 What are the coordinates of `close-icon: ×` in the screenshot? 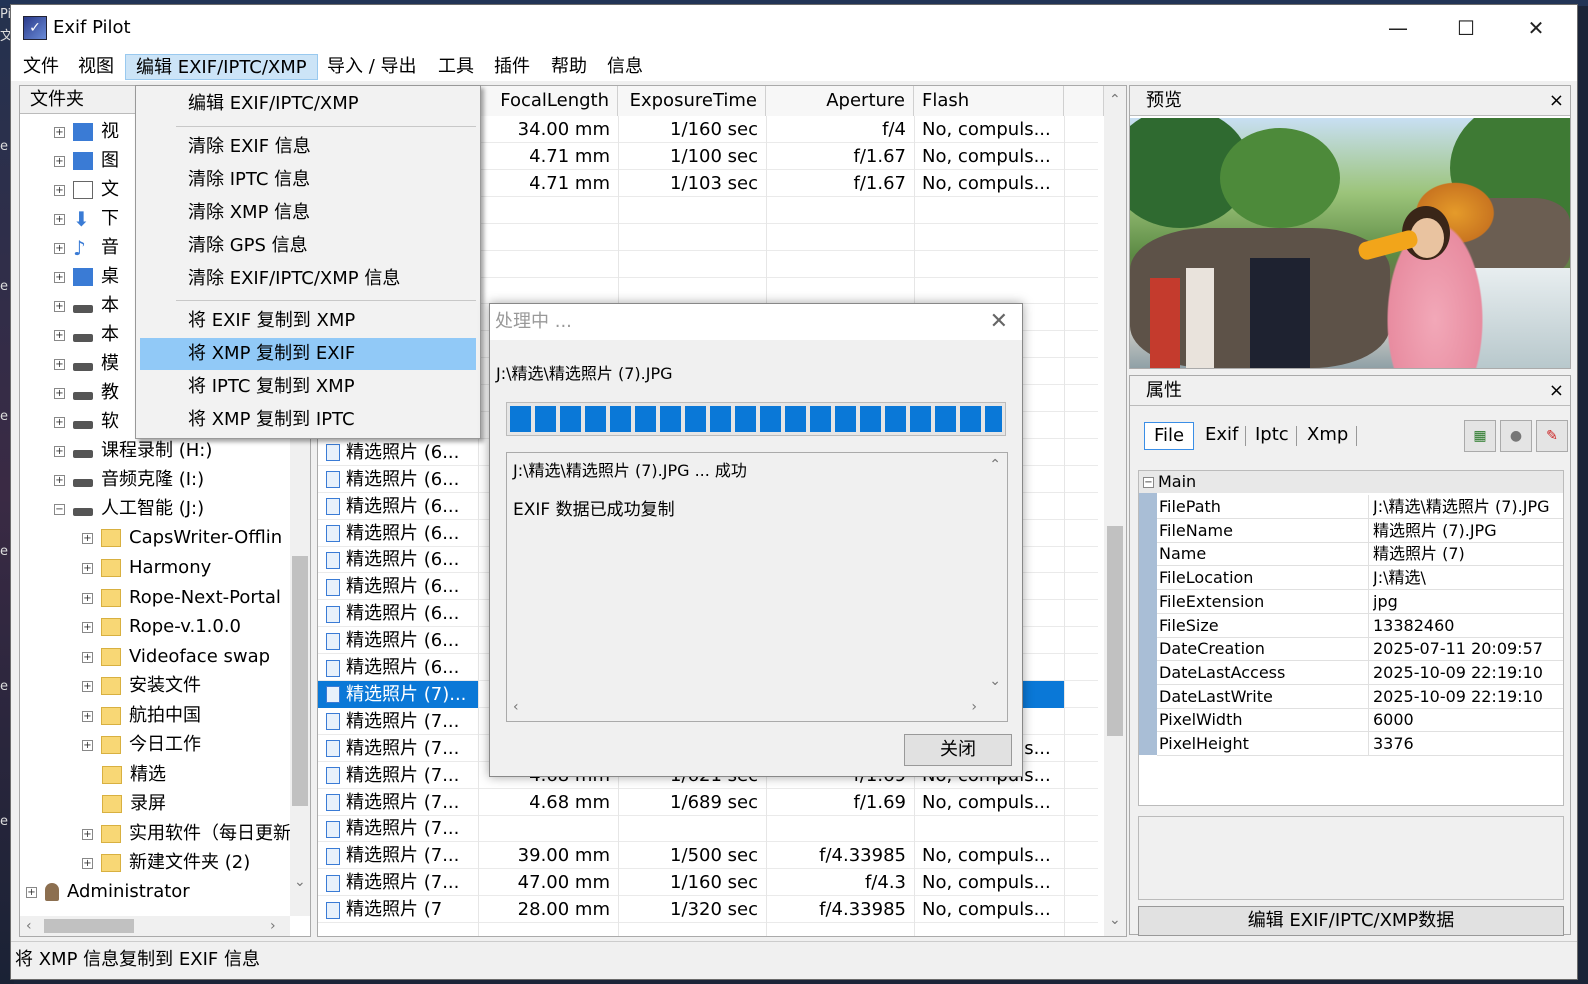 It's located at (1556, 101).